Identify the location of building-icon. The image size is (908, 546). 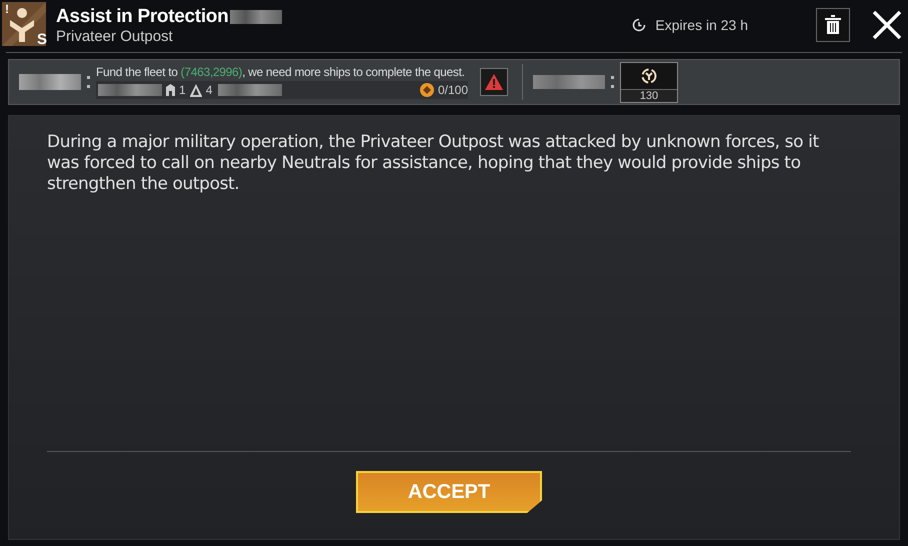
(170, 90).